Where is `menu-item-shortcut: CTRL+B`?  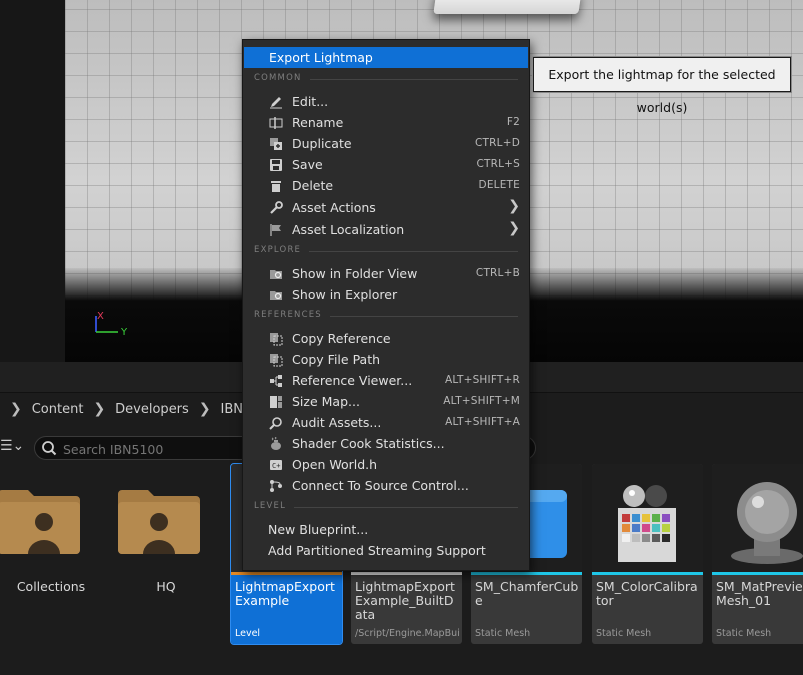
menu-item-shortcut: CTRL+B is located at coordinates (497, 273).